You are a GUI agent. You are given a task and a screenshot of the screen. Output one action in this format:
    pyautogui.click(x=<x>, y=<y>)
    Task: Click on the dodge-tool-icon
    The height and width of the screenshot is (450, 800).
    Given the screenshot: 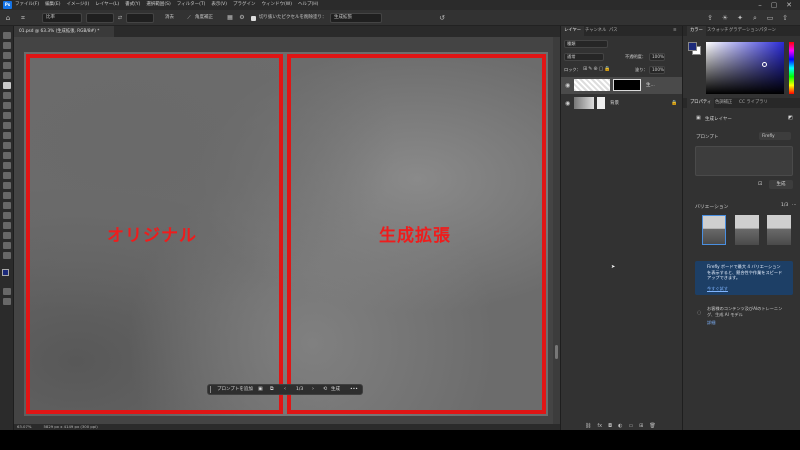 What is the action you would take?
    pyautogui.click(x=7, y=185)
    